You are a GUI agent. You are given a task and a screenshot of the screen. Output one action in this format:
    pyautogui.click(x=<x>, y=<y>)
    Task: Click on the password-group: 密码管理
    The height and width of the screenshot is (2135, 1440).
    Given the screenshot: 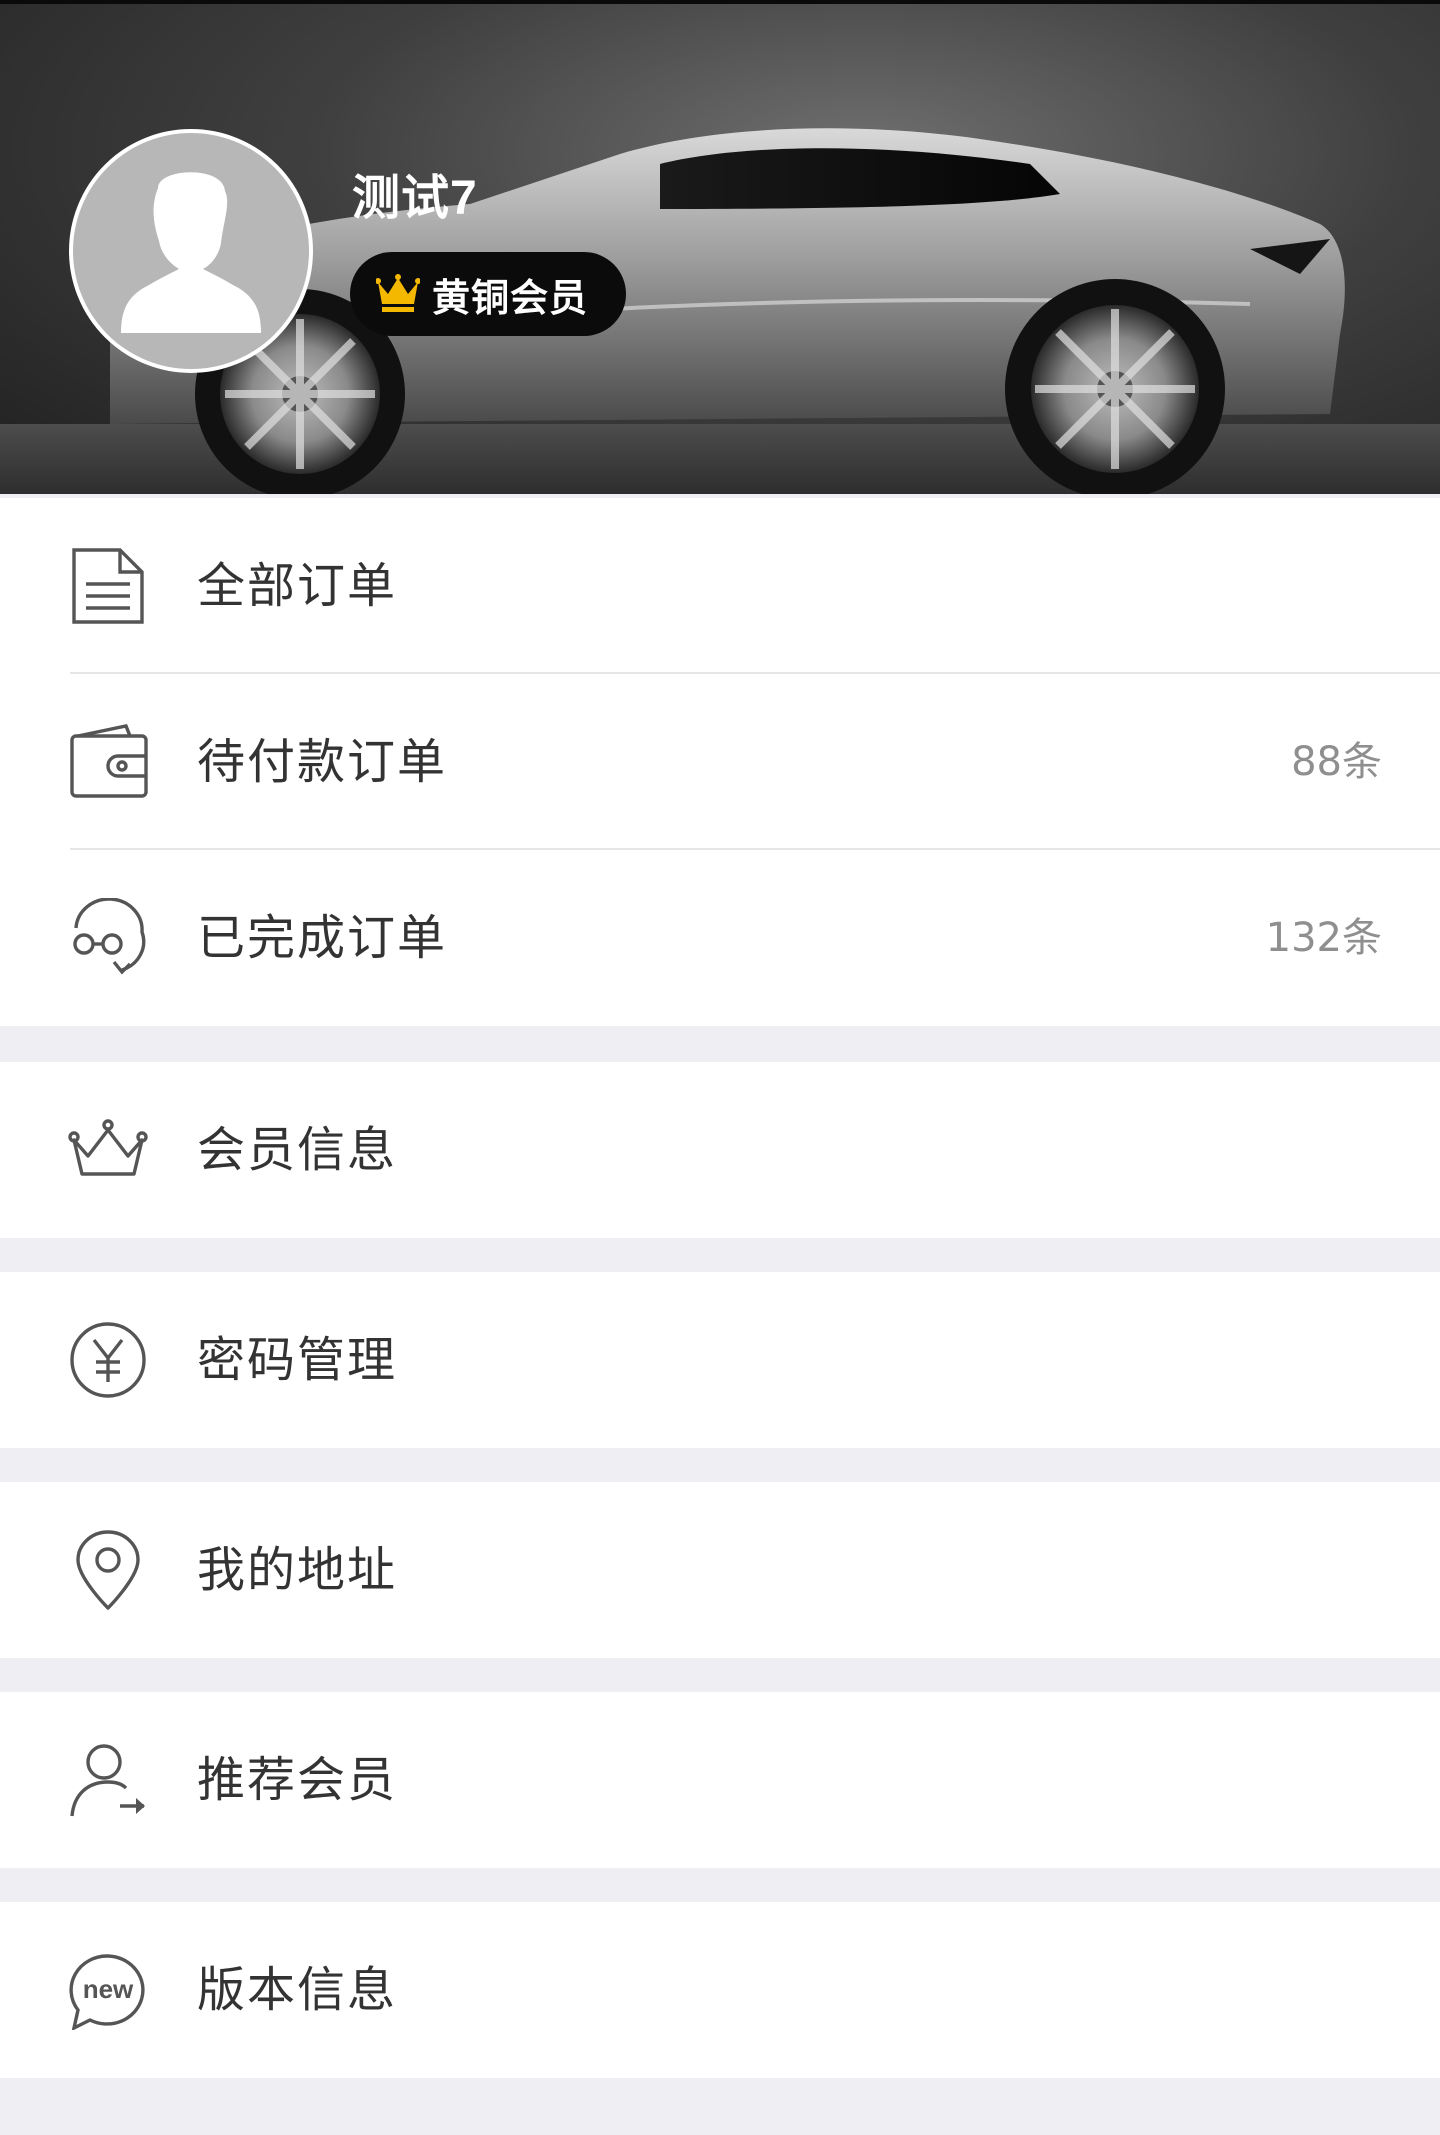 What is the action you would take?
    pyautogui.click(x=720, y=1360)
    